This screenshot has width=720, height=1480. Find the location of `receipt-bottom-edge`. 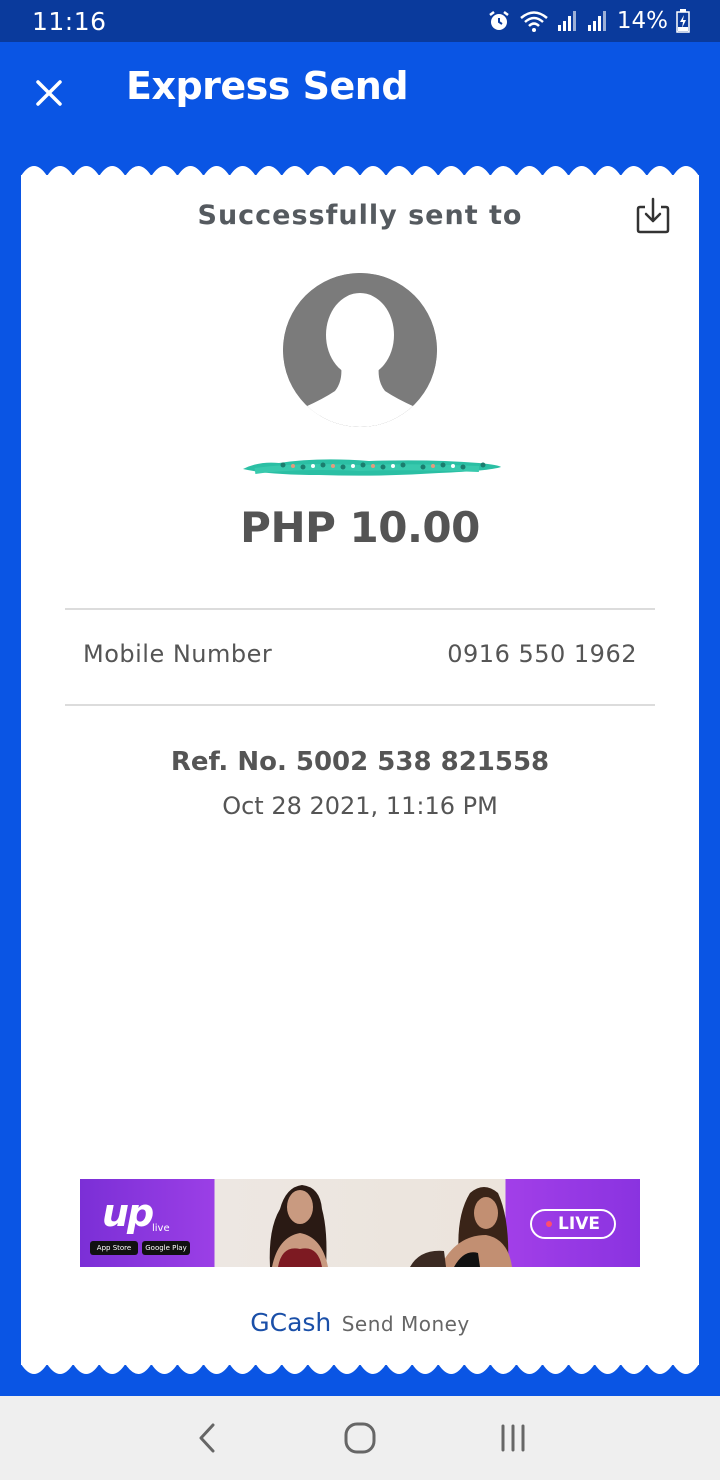

receipt-bottom-edge is located at coordinates (360, 1369).